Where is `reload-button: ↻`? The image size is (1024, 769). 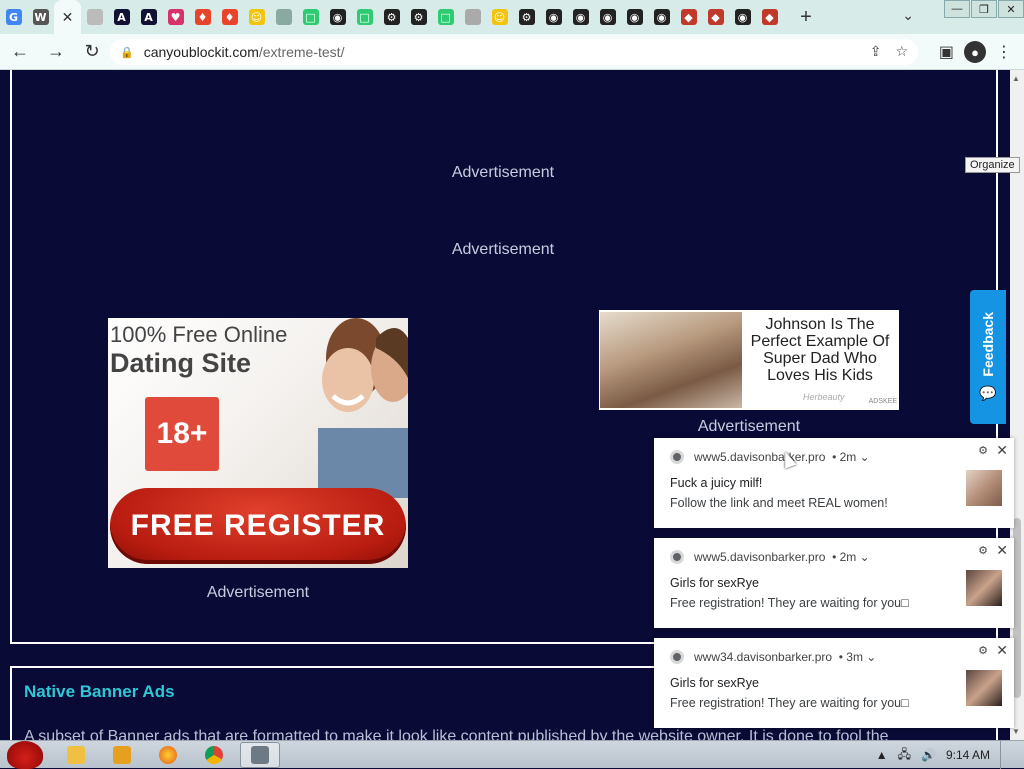
reload-button: ↻ is located at coordinates (92, 52).